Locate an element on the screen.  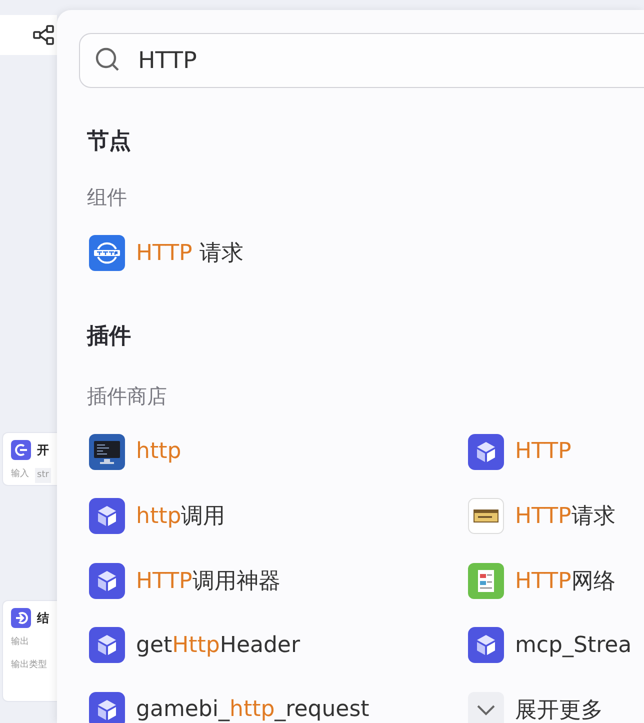
document-icon is located at coordinates (486, 580).